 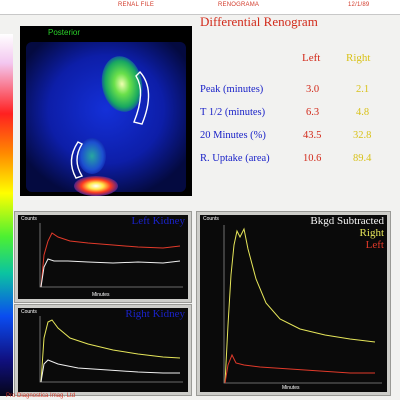 What do you see at coordinates (259, 21) in the screenshot?
I see `page-title: Differential Renogram` at bounding box center [259, 21].